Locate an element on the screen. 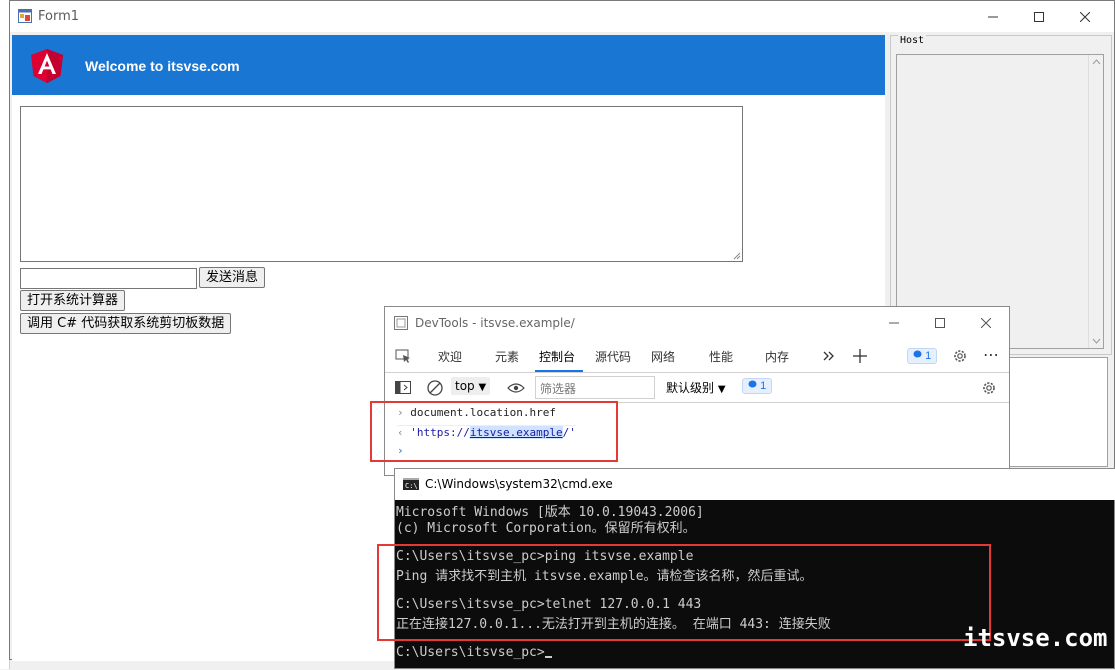 This screenshot has height=670, width=1115. scroll-down-icon is located at coordinates (1096, 341).